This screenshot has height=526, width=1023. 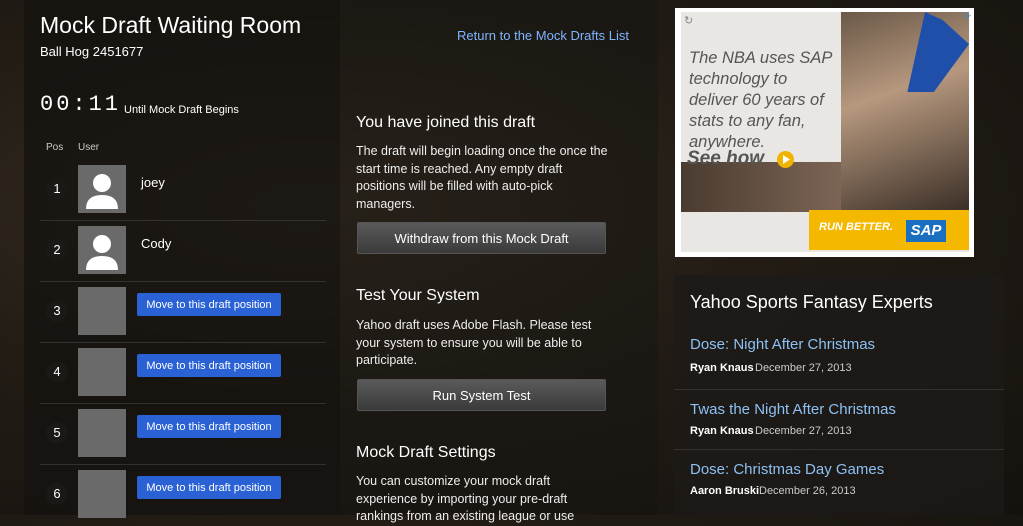 What do you see at coordinates (57, 189) in the screenshot?
I see `position-number: 1` at bounding box center [57, 189].